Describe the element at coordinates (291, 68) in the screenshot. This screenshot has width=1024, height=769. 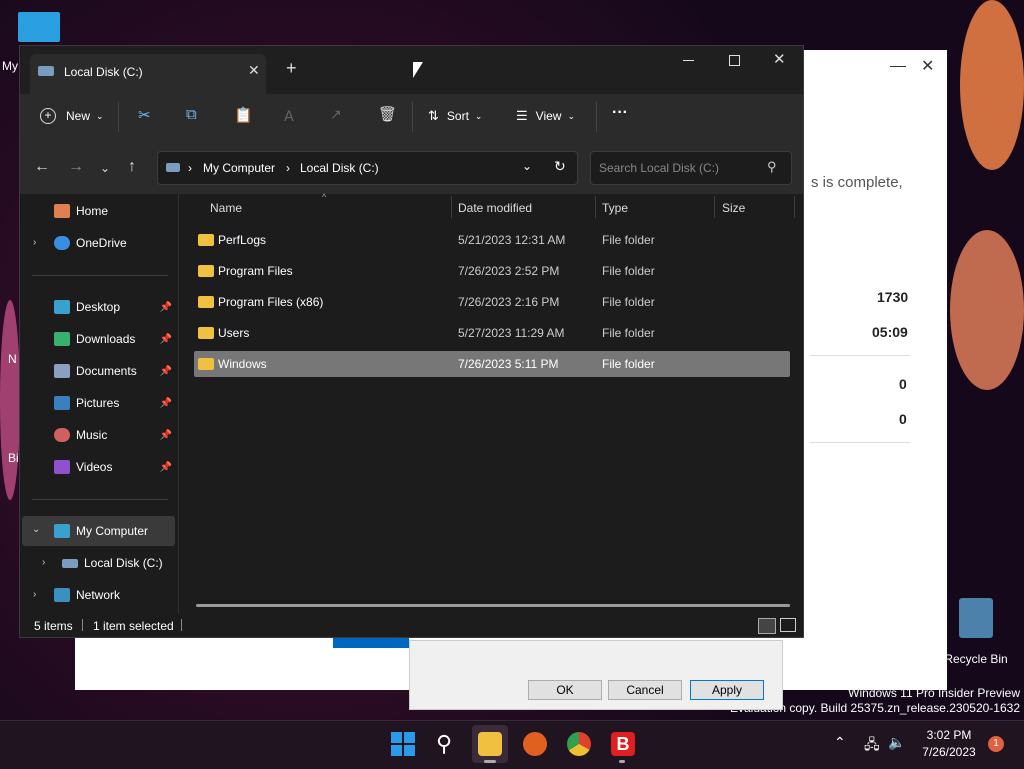
I see `new-tab-button: +` at that location.